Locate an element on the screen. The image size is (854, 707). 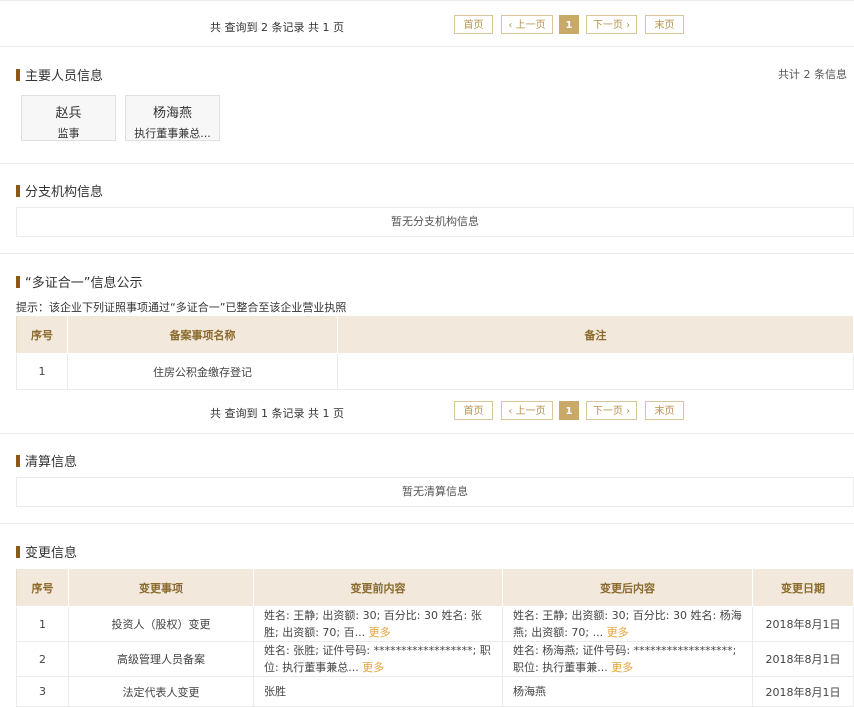
table-header-row: 序号 备案事项名称 备注 is located at coordinates (435, 334).